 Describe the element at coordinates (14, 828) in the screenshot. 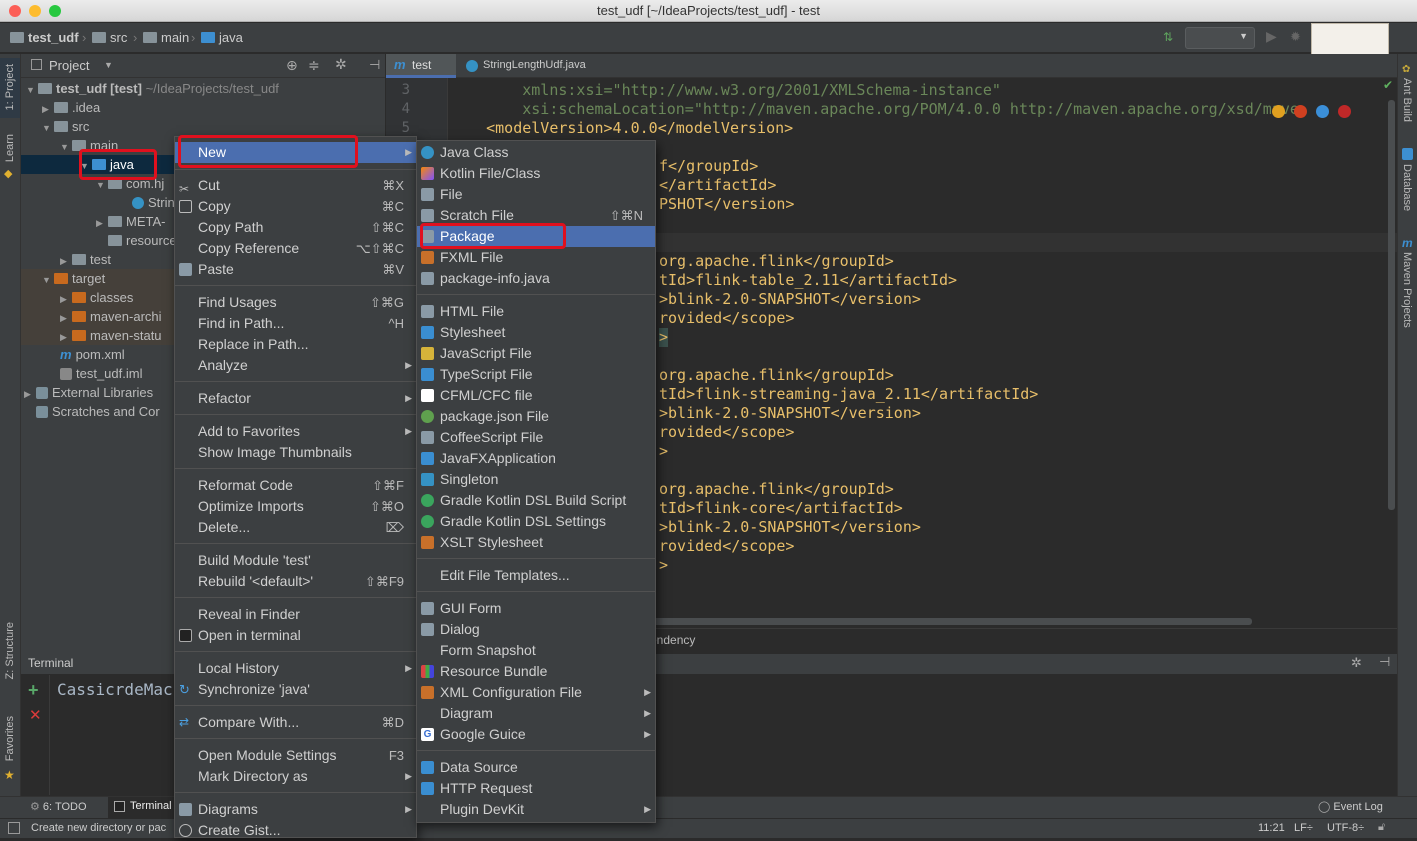

I see `layout-icon` at that location.